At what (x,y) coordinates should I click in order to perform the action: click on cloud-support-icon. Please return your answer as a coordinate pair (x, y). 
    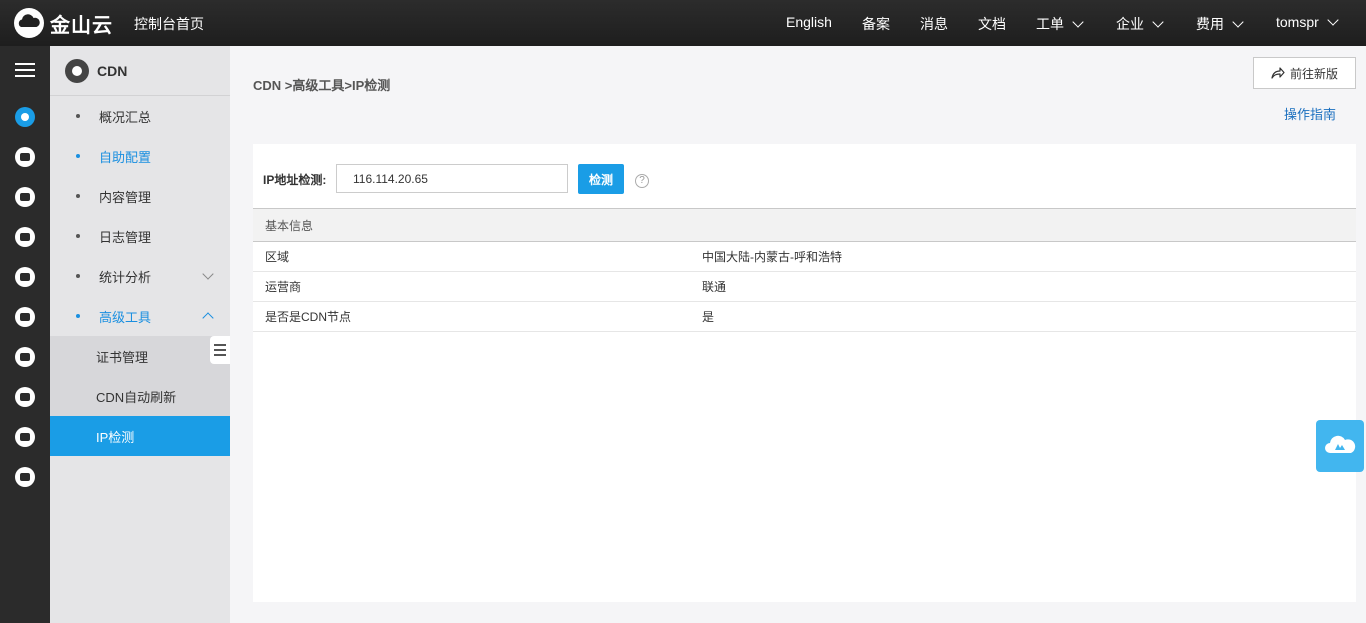
    Looking at the image, I should click on (1340, 444).